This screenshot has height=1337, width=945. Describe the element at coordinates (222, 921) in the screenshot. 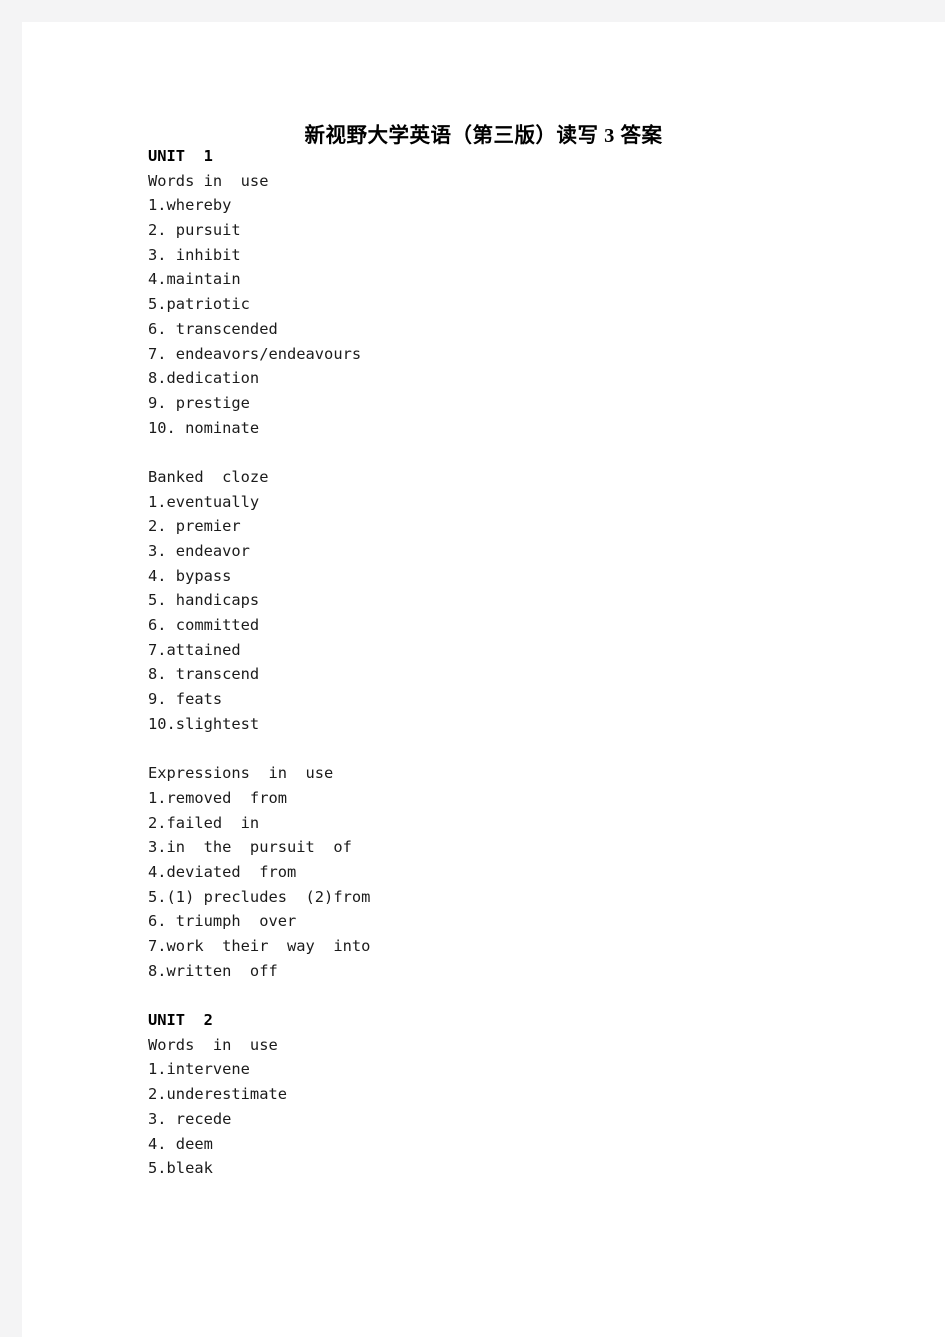

I see `answer-line: 6. triumph over` at that location.